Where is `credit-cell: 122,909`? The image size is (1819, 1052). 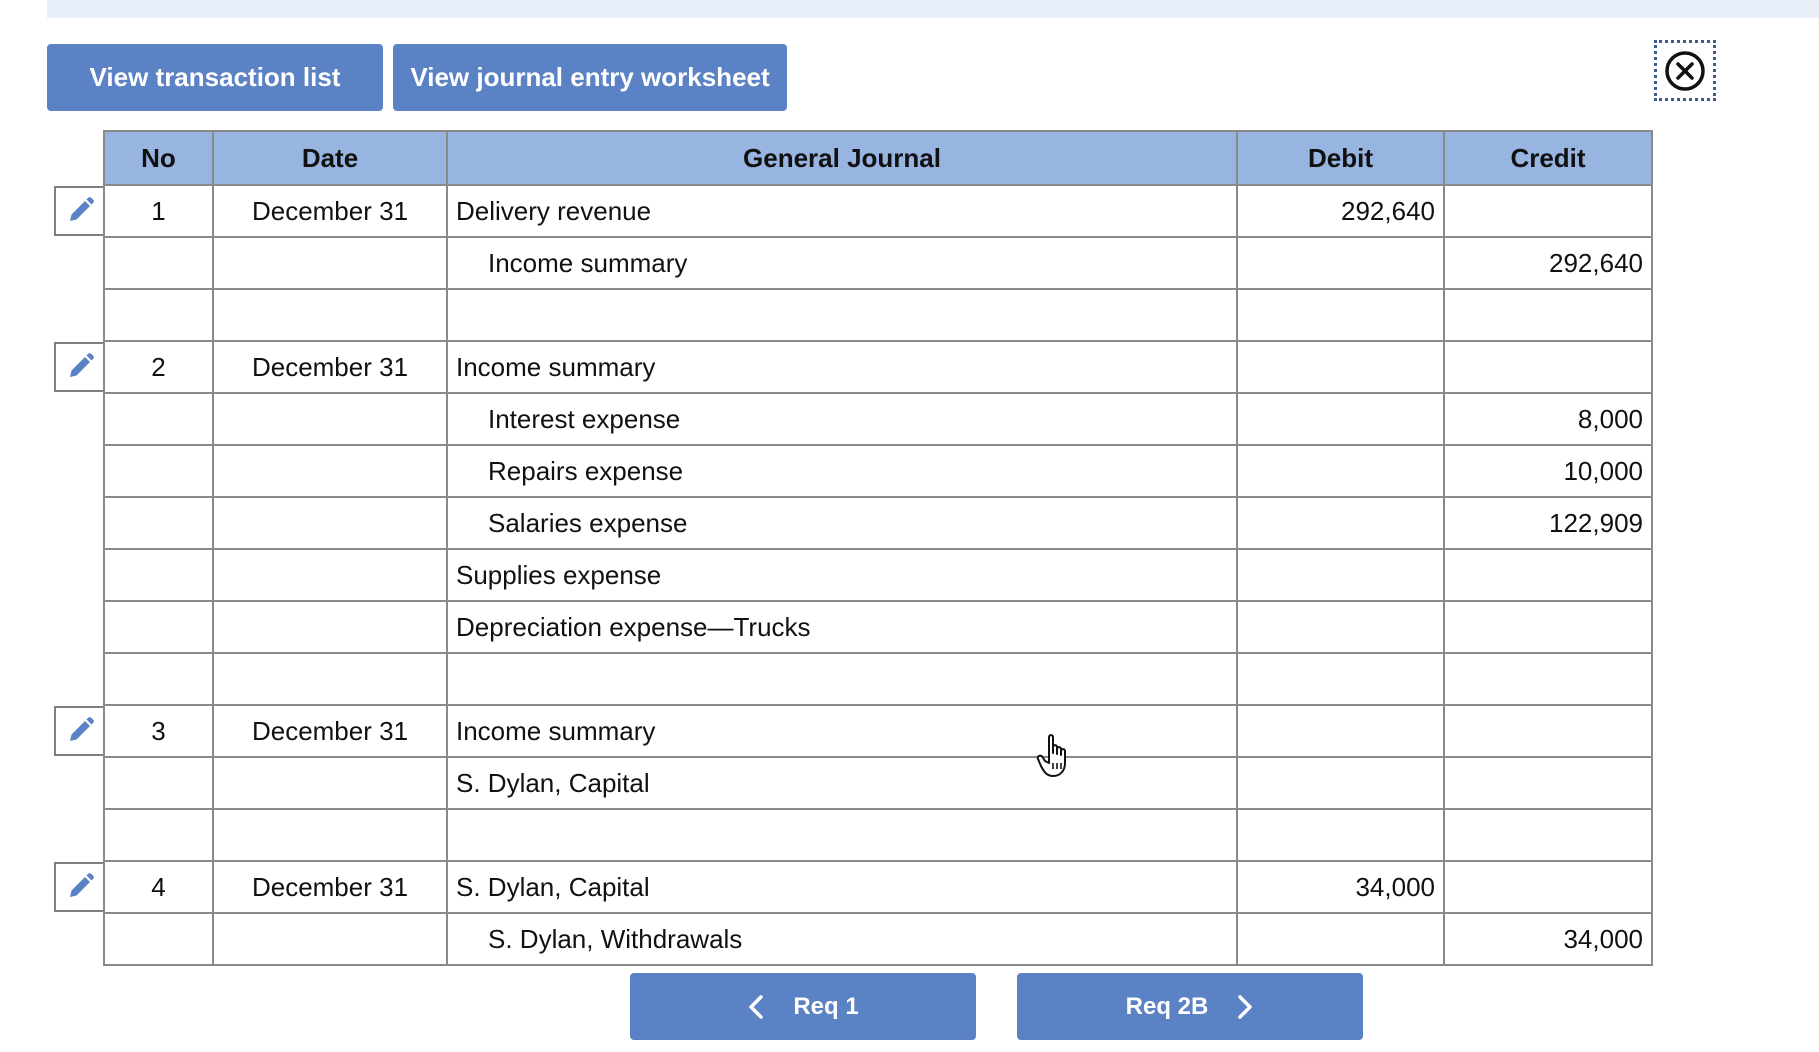
credit-cell: 122,909 is located at coordinates (1548, 523).